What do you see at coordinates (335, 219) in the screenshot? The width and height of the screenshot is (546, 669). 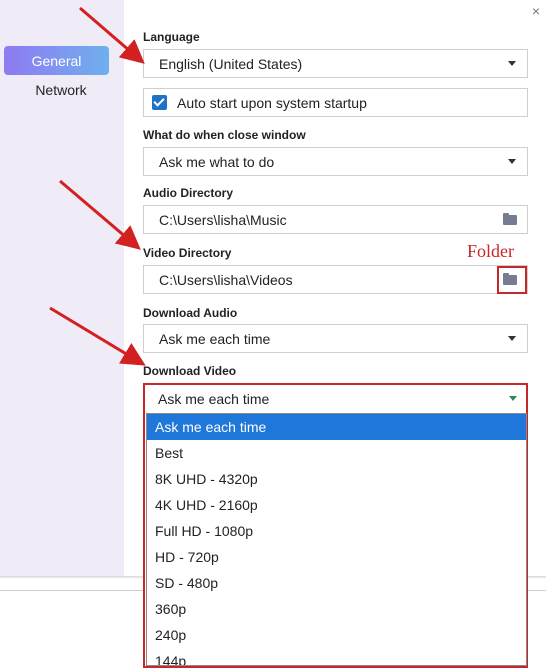 I see `audio-directory-field: C:\Users\lisha\Music` at bounding box center [335, 219].